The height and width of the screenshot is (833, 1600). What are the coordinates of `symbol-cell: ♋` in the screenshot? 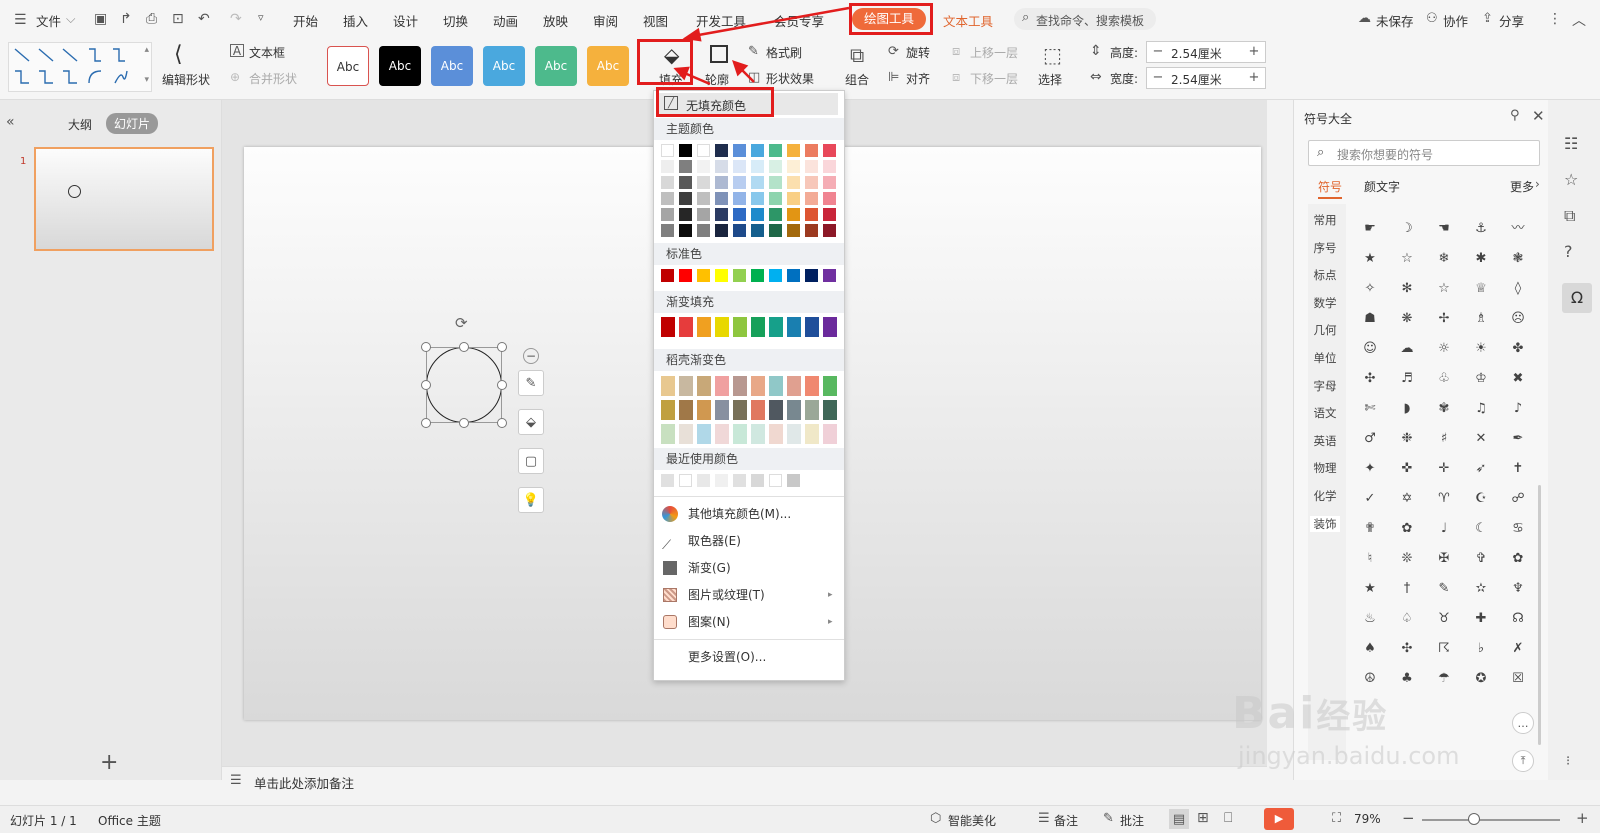 It's located at (1518, 529).